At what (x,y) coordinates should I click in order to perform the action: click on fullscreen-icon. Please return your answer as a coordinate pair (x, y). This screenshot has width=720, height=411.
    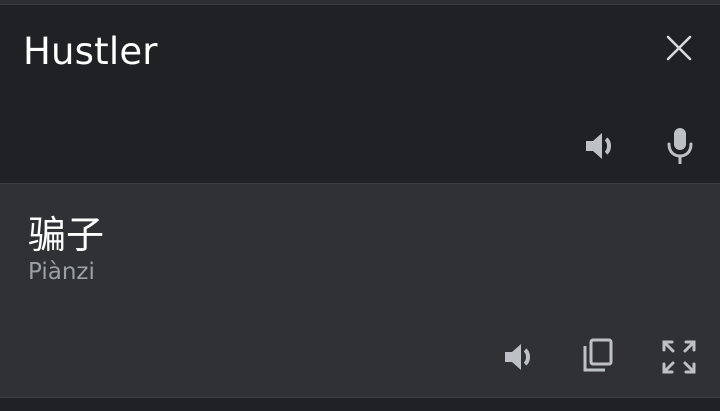
    Looking at the image, I should click on (679, 357).